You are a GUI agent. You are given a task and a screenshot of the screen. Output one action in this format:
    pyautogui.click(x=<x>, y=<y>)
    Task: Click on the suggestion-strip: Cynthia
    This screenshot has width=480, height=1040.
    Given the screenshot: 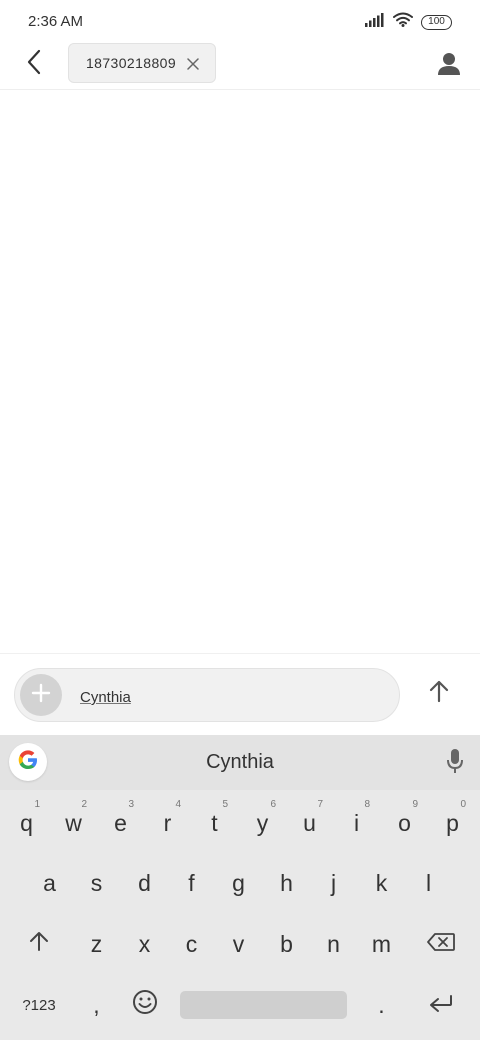 What is the action you would take?
    pyautogui.click(x=240, y=762)
    